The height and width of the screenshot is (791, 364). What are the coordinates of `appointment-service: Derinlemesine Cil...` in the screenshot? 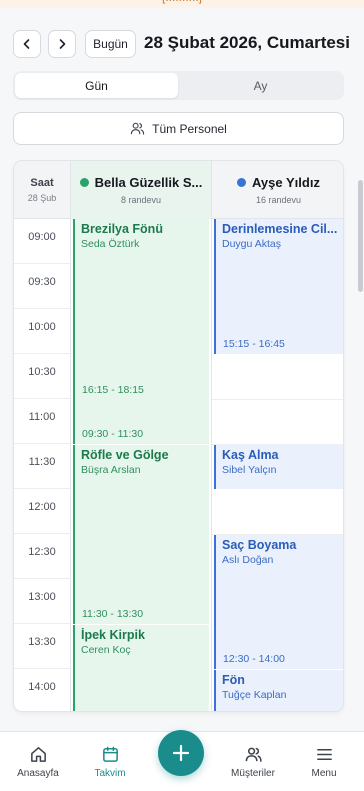 It's located at (280, 229).